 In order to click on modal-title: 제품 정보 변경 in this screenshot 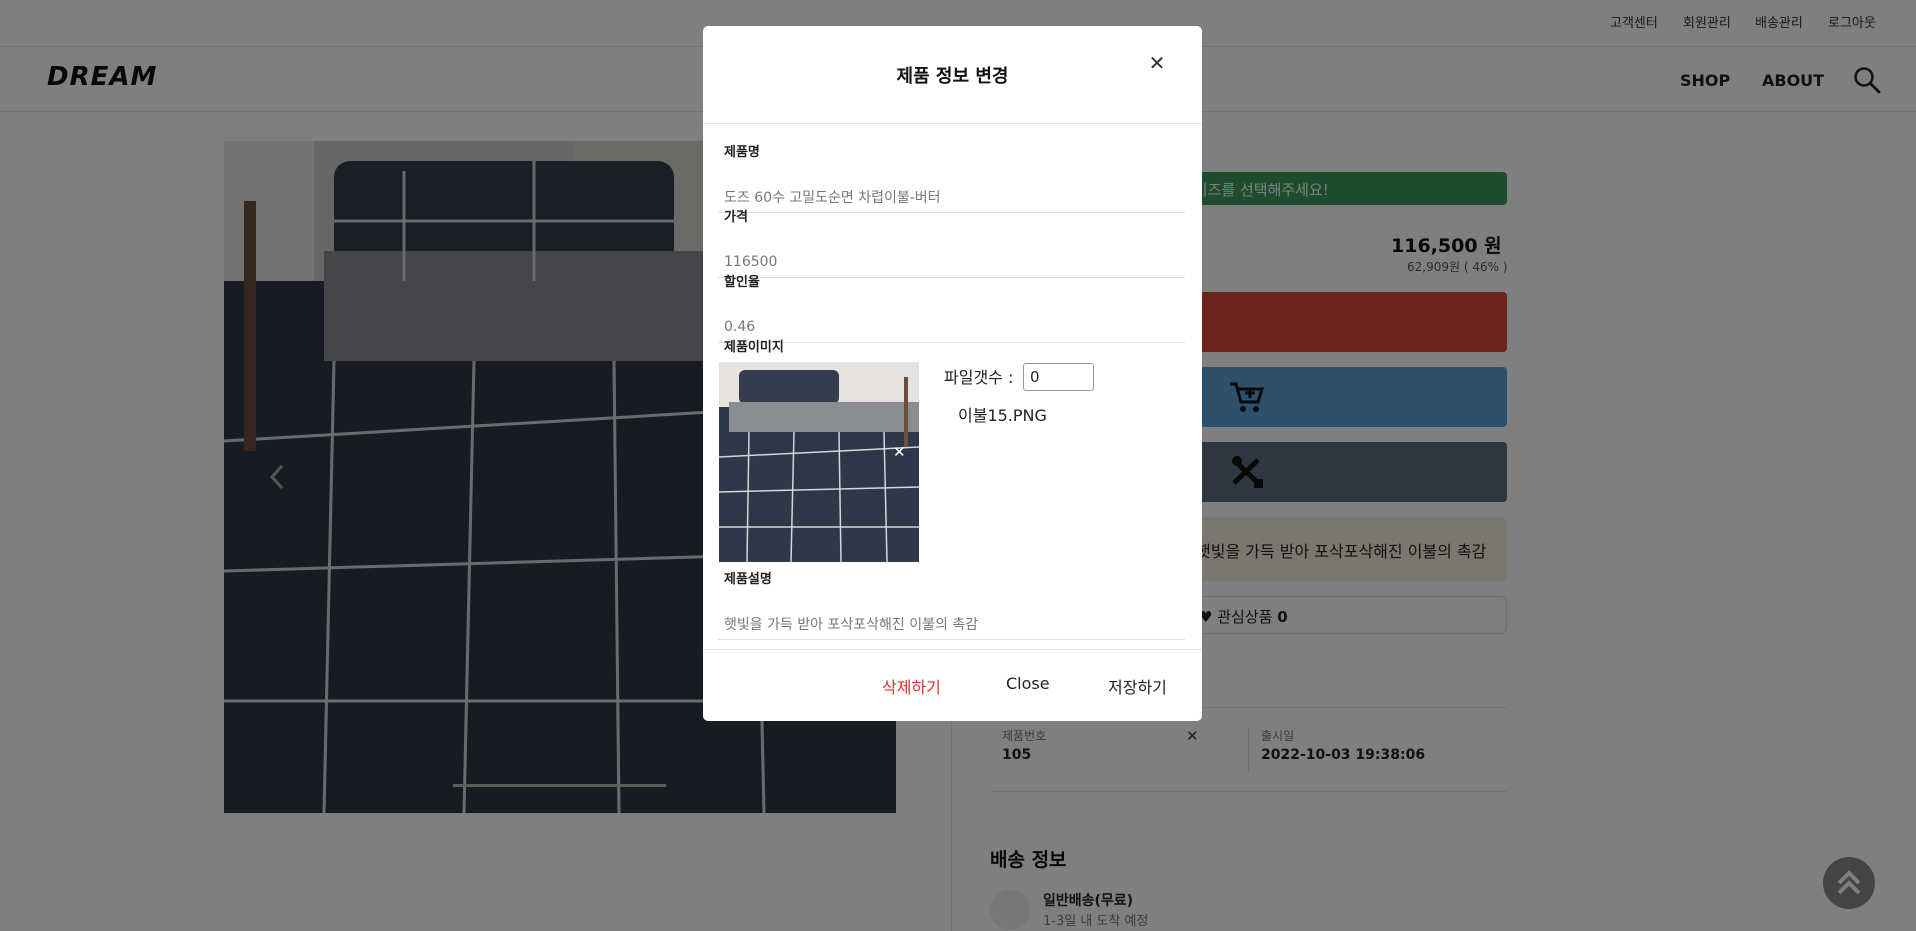, I will do `click(952, 76)`.